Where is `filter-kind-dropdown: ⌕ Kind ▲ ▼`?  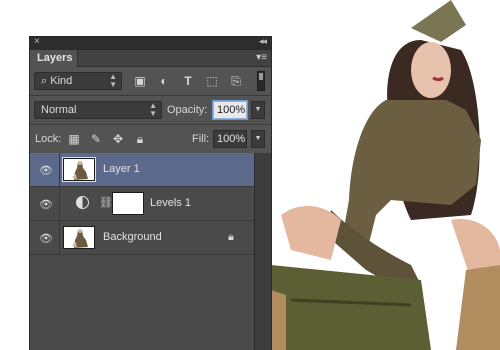 filter-kind-dropdown: ⌕ Kind ▲ ▼ is located at coordinates (78, 81).